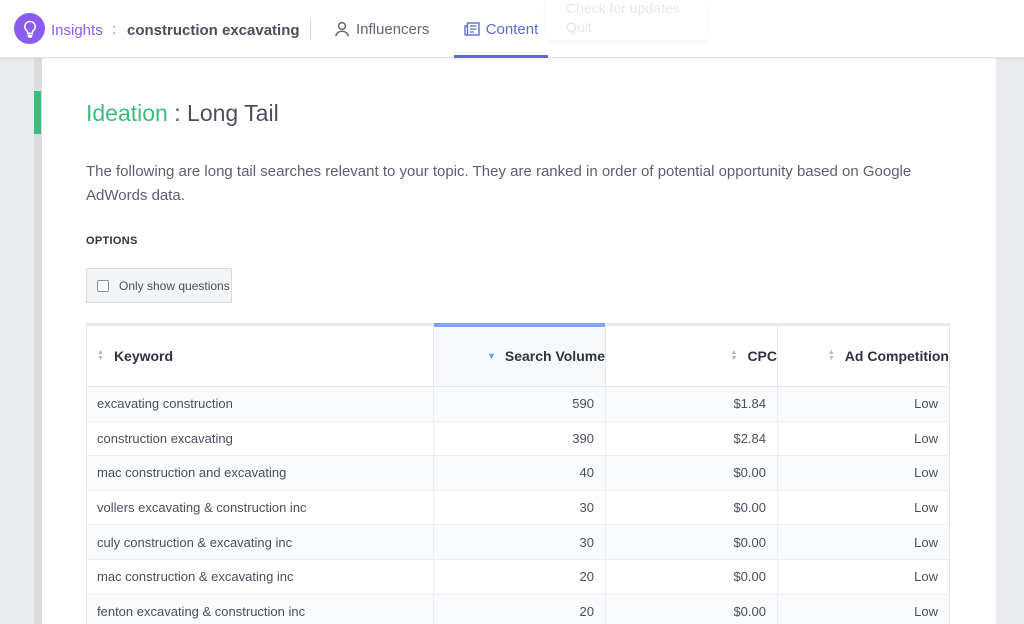 The height and width of the screenshot is (624, 1024). What do you see at coordinates (213, 30) in the screenshot?
I see `project-name: construction excavating` at bounding box center [213, 30].